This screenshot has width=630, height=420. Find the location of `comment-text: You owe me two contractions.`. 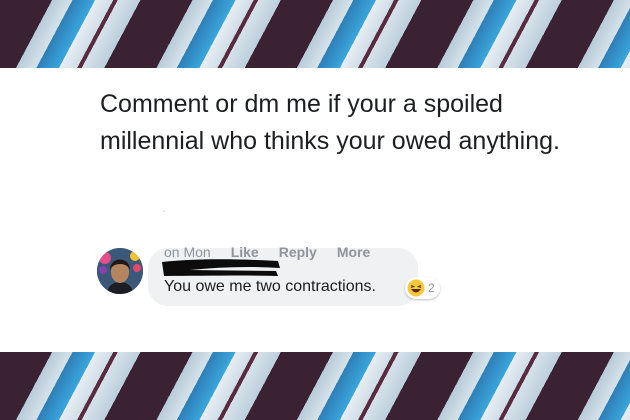

comment-text: You owe me two contractions. is located at coordinates (270, 286).